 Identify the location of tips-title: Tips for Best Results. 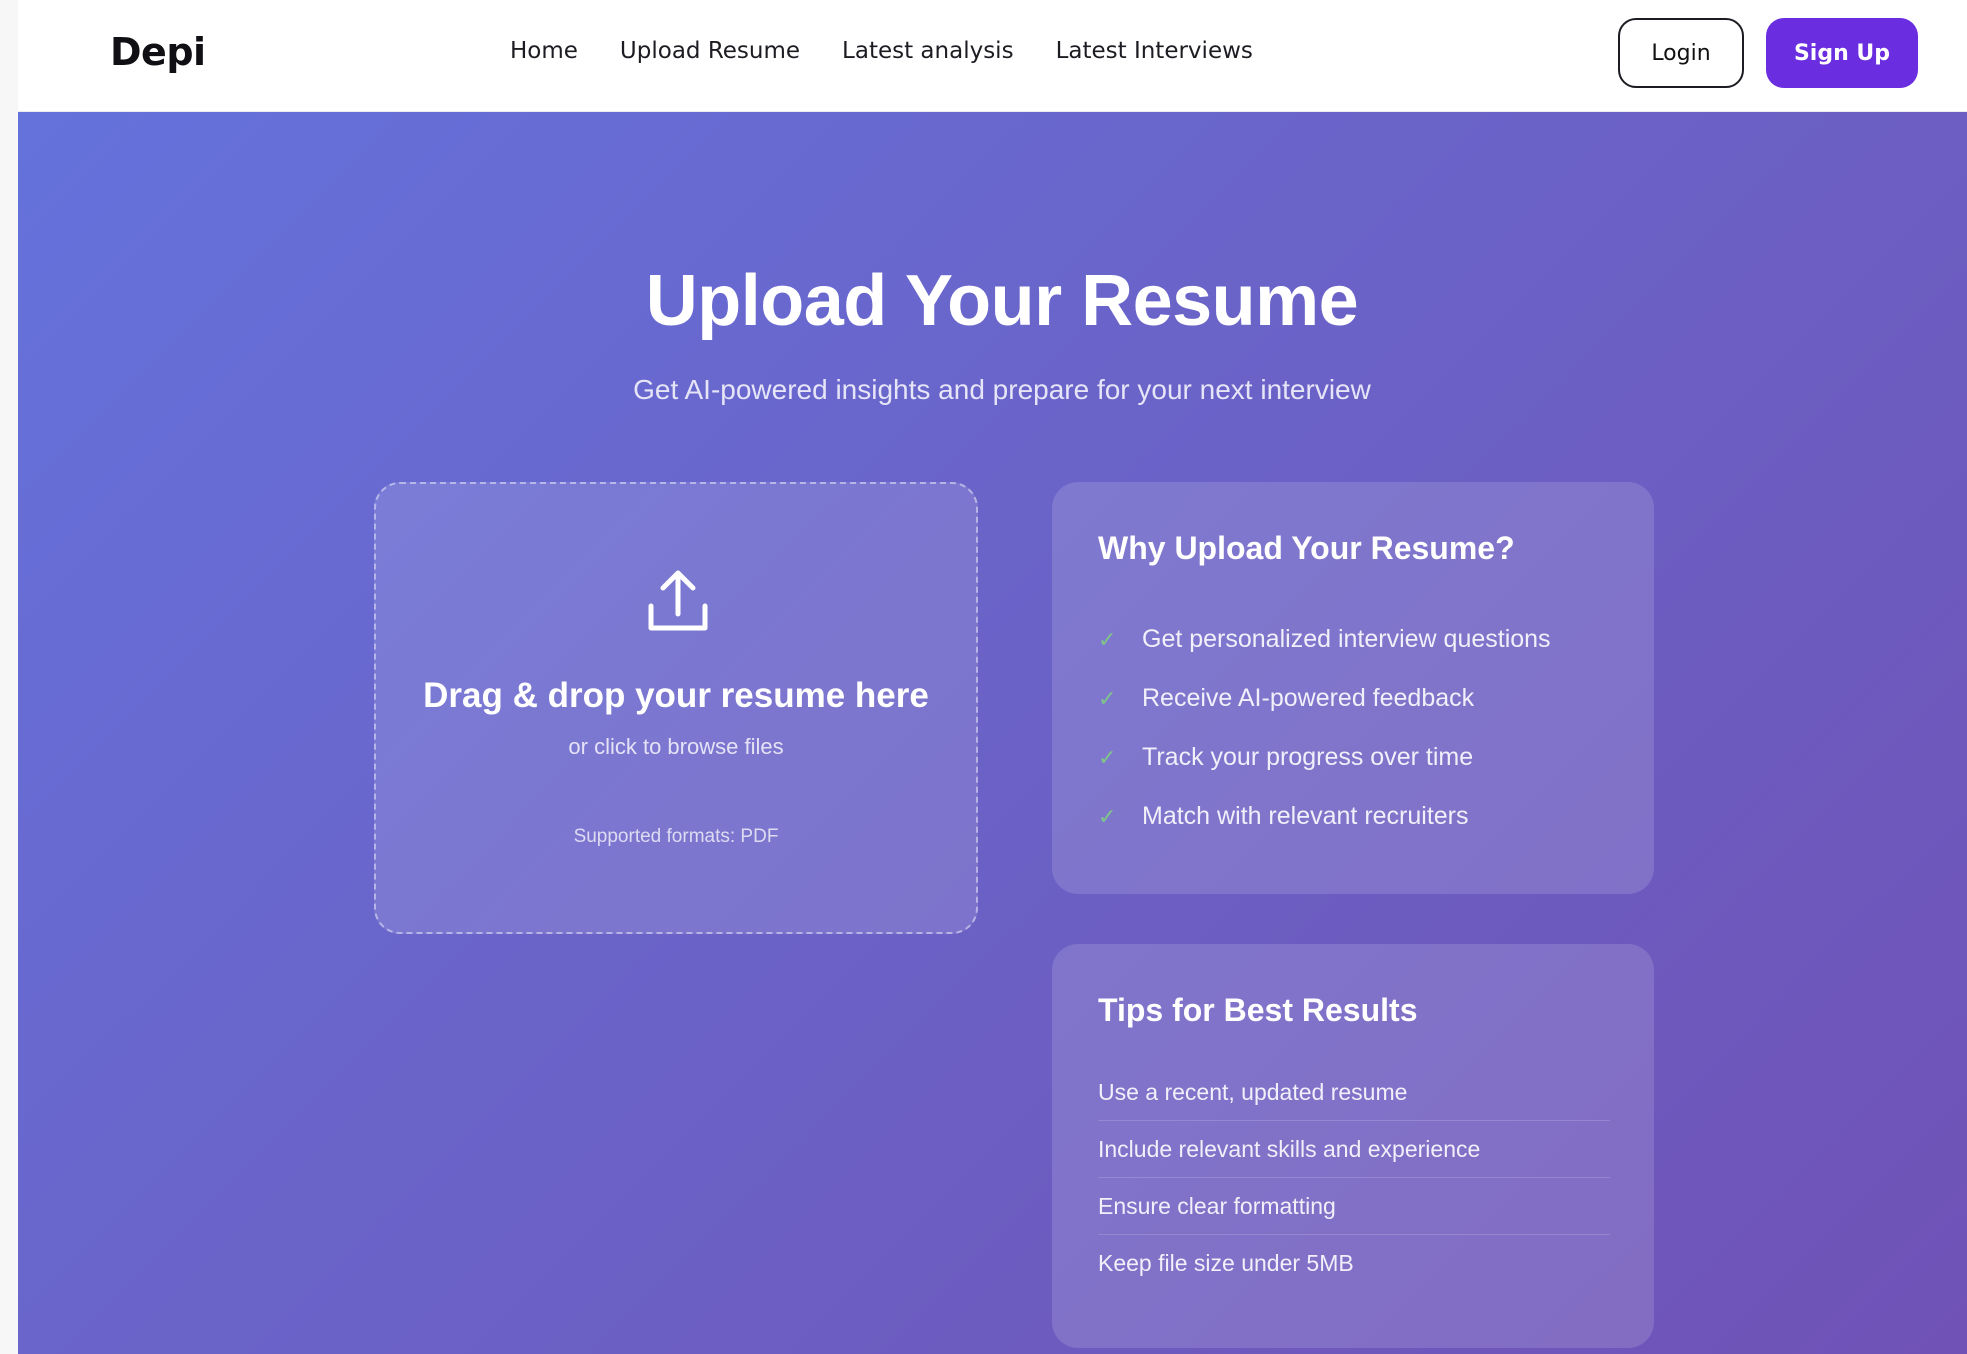
(1258, 1010).